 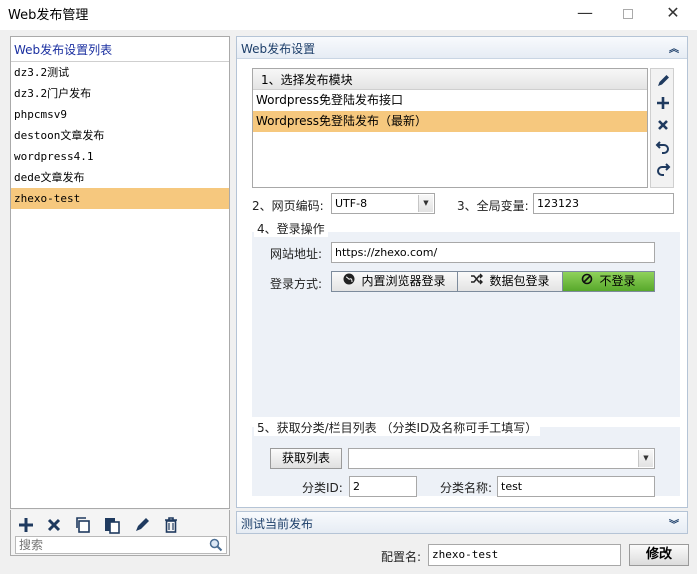 What do you see at coordinates (524, 555) in the screenshot?
I see `config-name-input: zhexo-test` at bounding box center [524, 555].